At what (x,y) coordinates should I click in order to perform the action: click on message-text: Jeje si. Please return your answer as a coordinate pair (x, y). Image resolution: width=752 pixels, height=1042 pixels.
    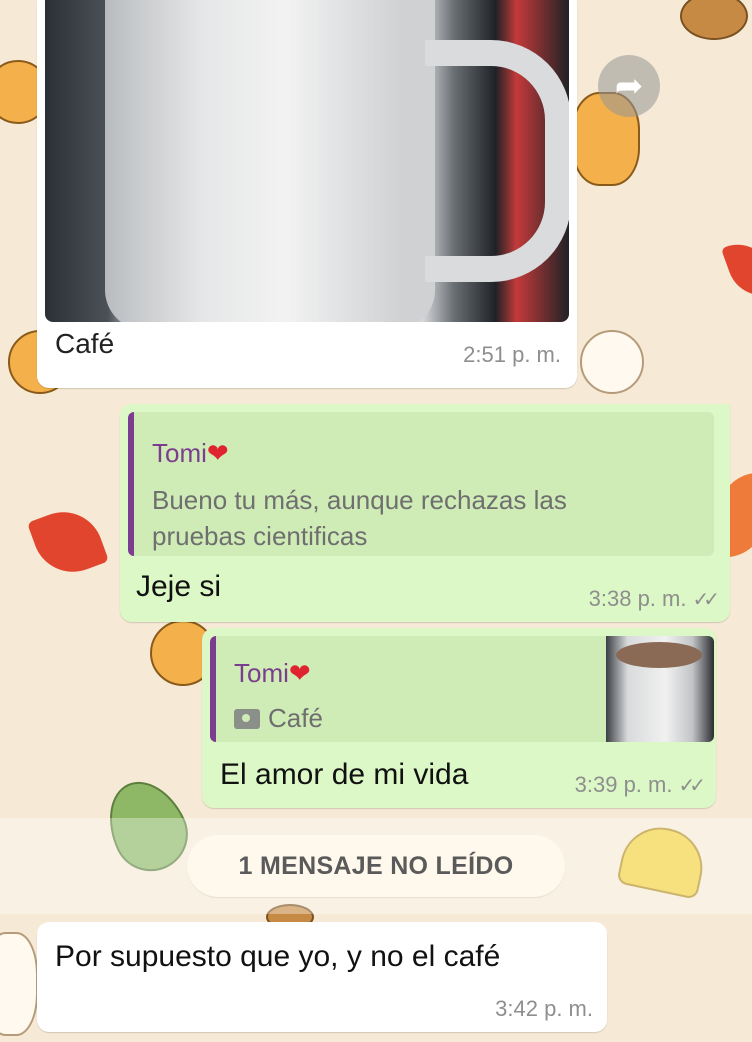
    Looking at the image, I should click on (179, 586).